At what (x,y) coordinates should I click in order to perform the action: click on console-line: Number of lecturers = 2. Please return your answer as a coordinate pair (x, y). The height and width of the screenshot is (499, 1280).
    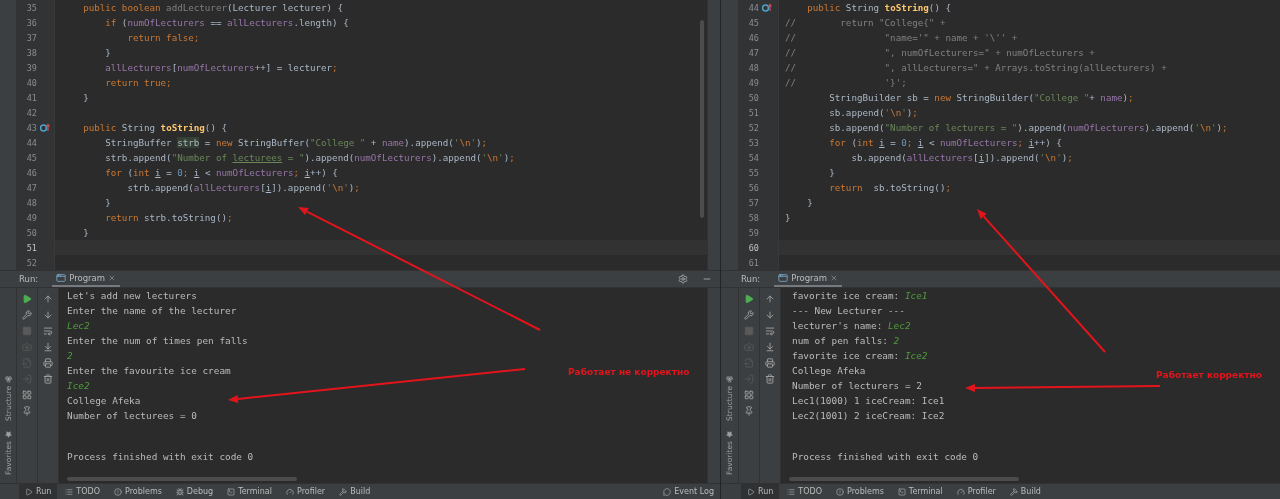
    Looking at the image, I should click on (857, 386).